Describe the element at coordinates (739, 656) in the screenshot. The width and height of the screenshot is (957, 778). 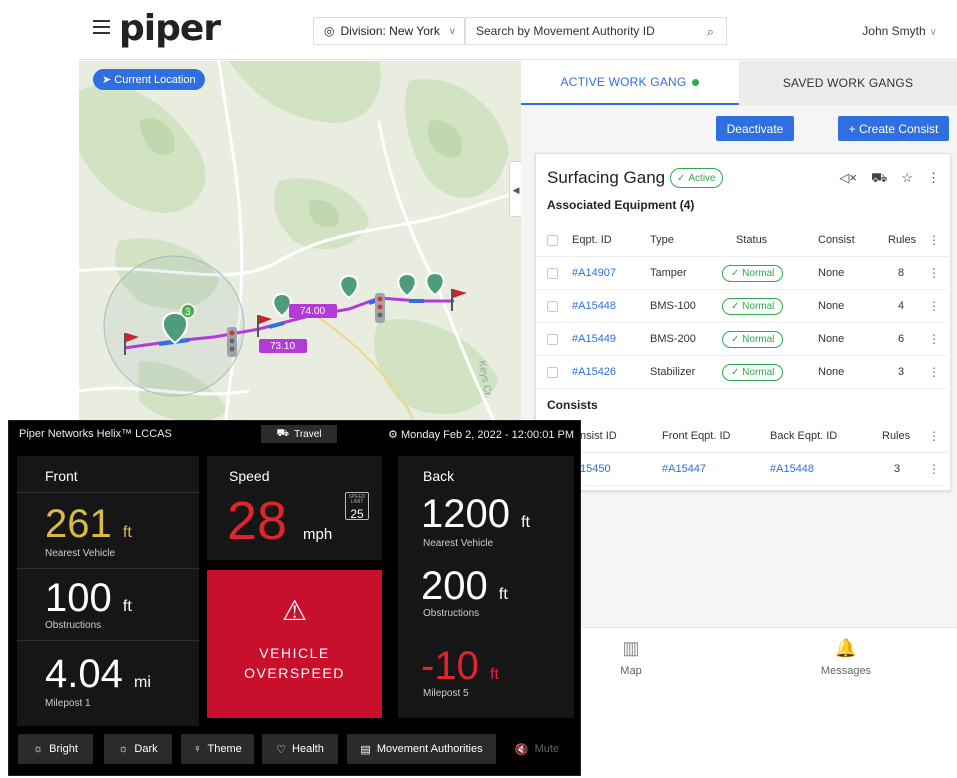
I see `bottom-nav: ▥ Map 🔔 Messages` at that location.